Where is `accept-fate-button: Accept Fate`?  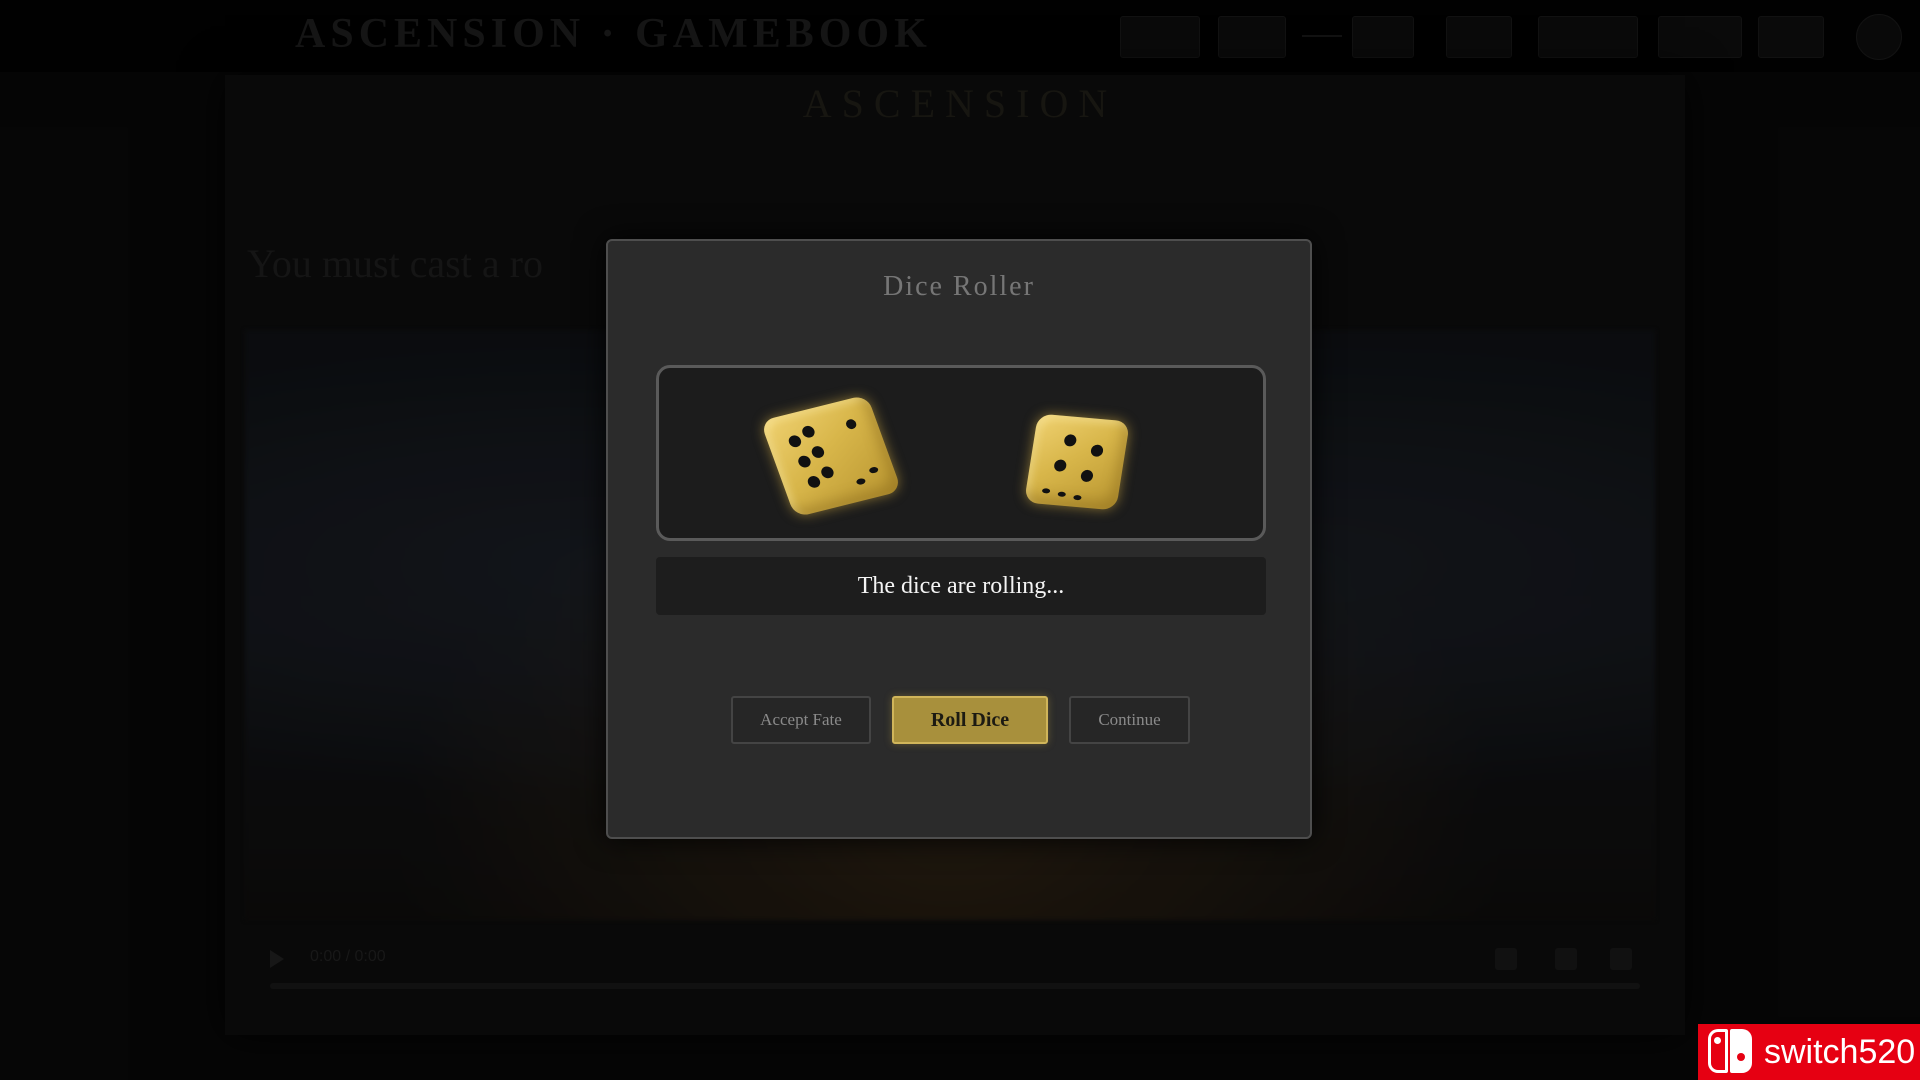 accept-fate-button: Accept Fate is located at coordinates (801, 720).